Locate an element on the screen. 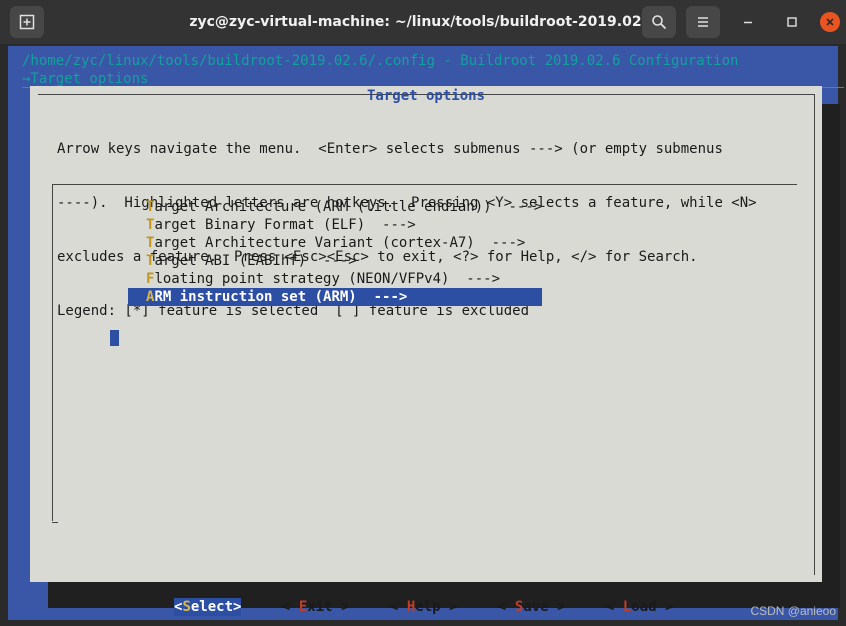 This screenshot has height=626, width=846. exit-button: < Exit > is located at coordinates (315, 607).